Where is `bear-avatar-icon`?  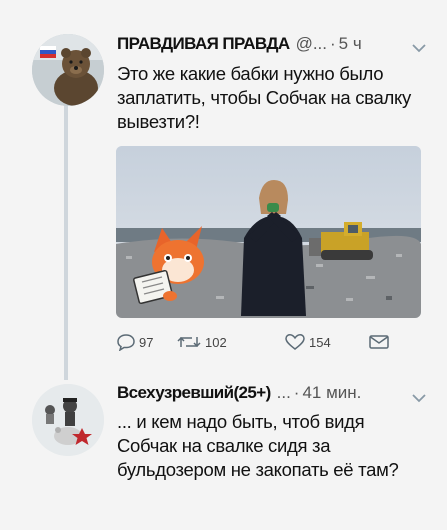 bear-avatar-icon is located at coordinates (68, 70).